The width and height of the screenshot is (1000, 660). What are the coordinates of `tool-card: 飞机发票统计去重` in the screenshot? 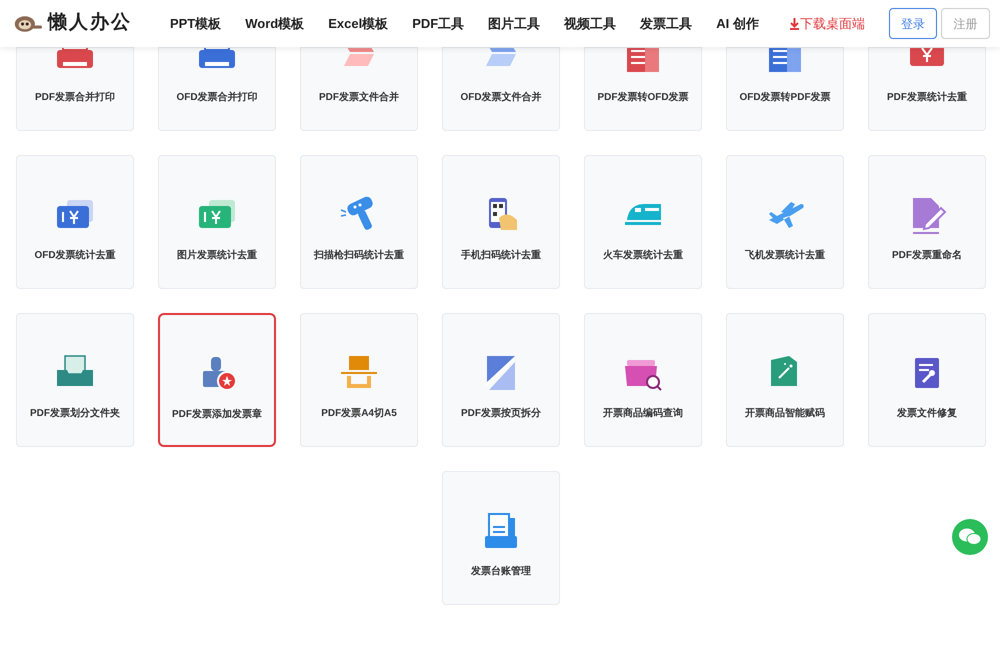 It's located at (785, 222).